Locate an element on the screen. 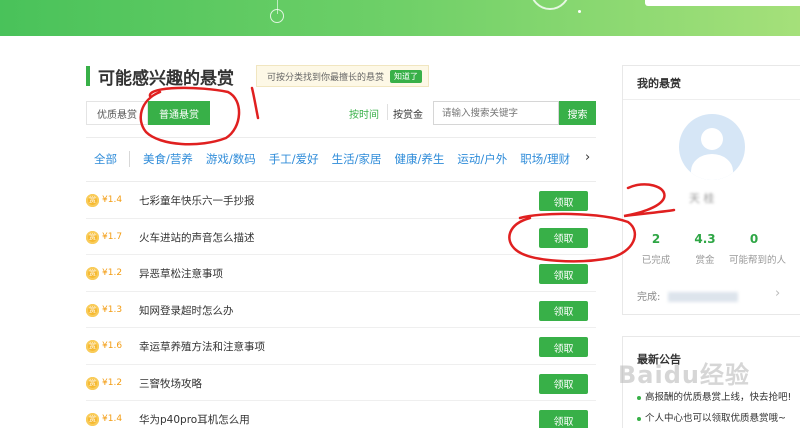 This screenshot has height=428, width=800. sort-by-reward: 按赏金 is located at coordinates (408, 113).